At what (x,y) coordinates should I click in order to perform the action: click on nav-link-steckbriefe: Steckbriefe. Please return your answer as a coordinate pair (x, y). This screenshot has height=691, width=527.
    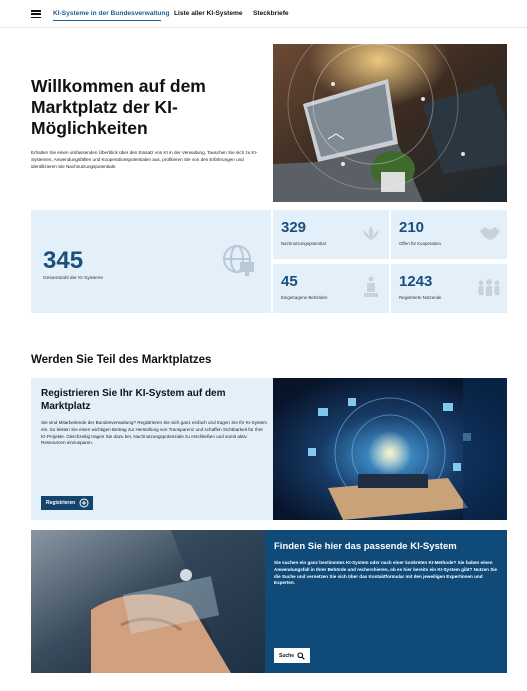
    Looking at the image, I should click on (271, 13).